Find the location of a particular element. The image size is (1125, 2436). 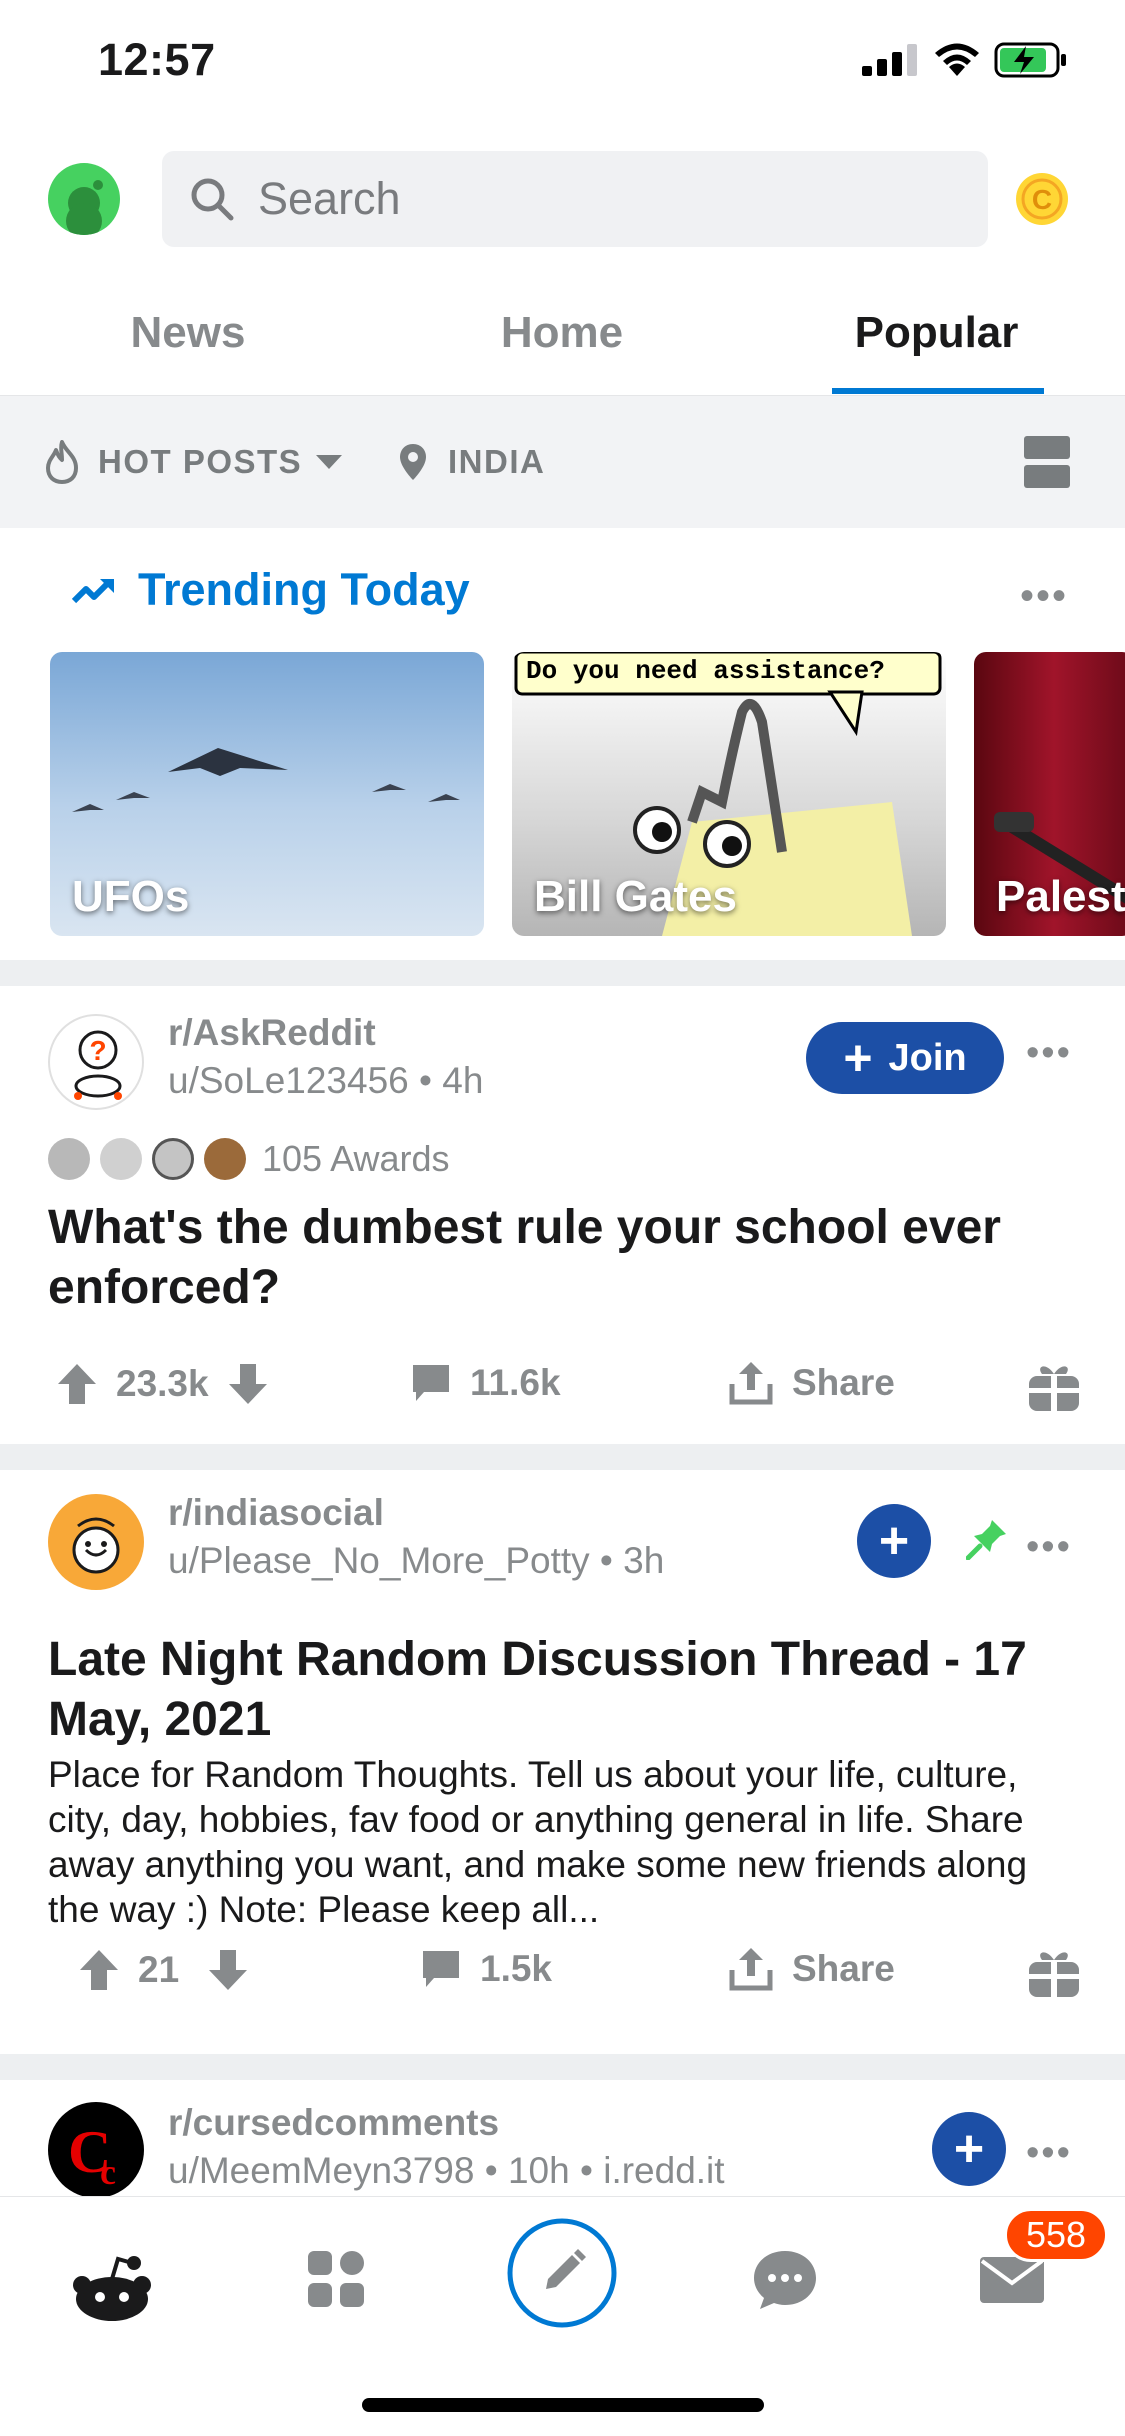

caret-down-icon is located at coordinates (329, 462).